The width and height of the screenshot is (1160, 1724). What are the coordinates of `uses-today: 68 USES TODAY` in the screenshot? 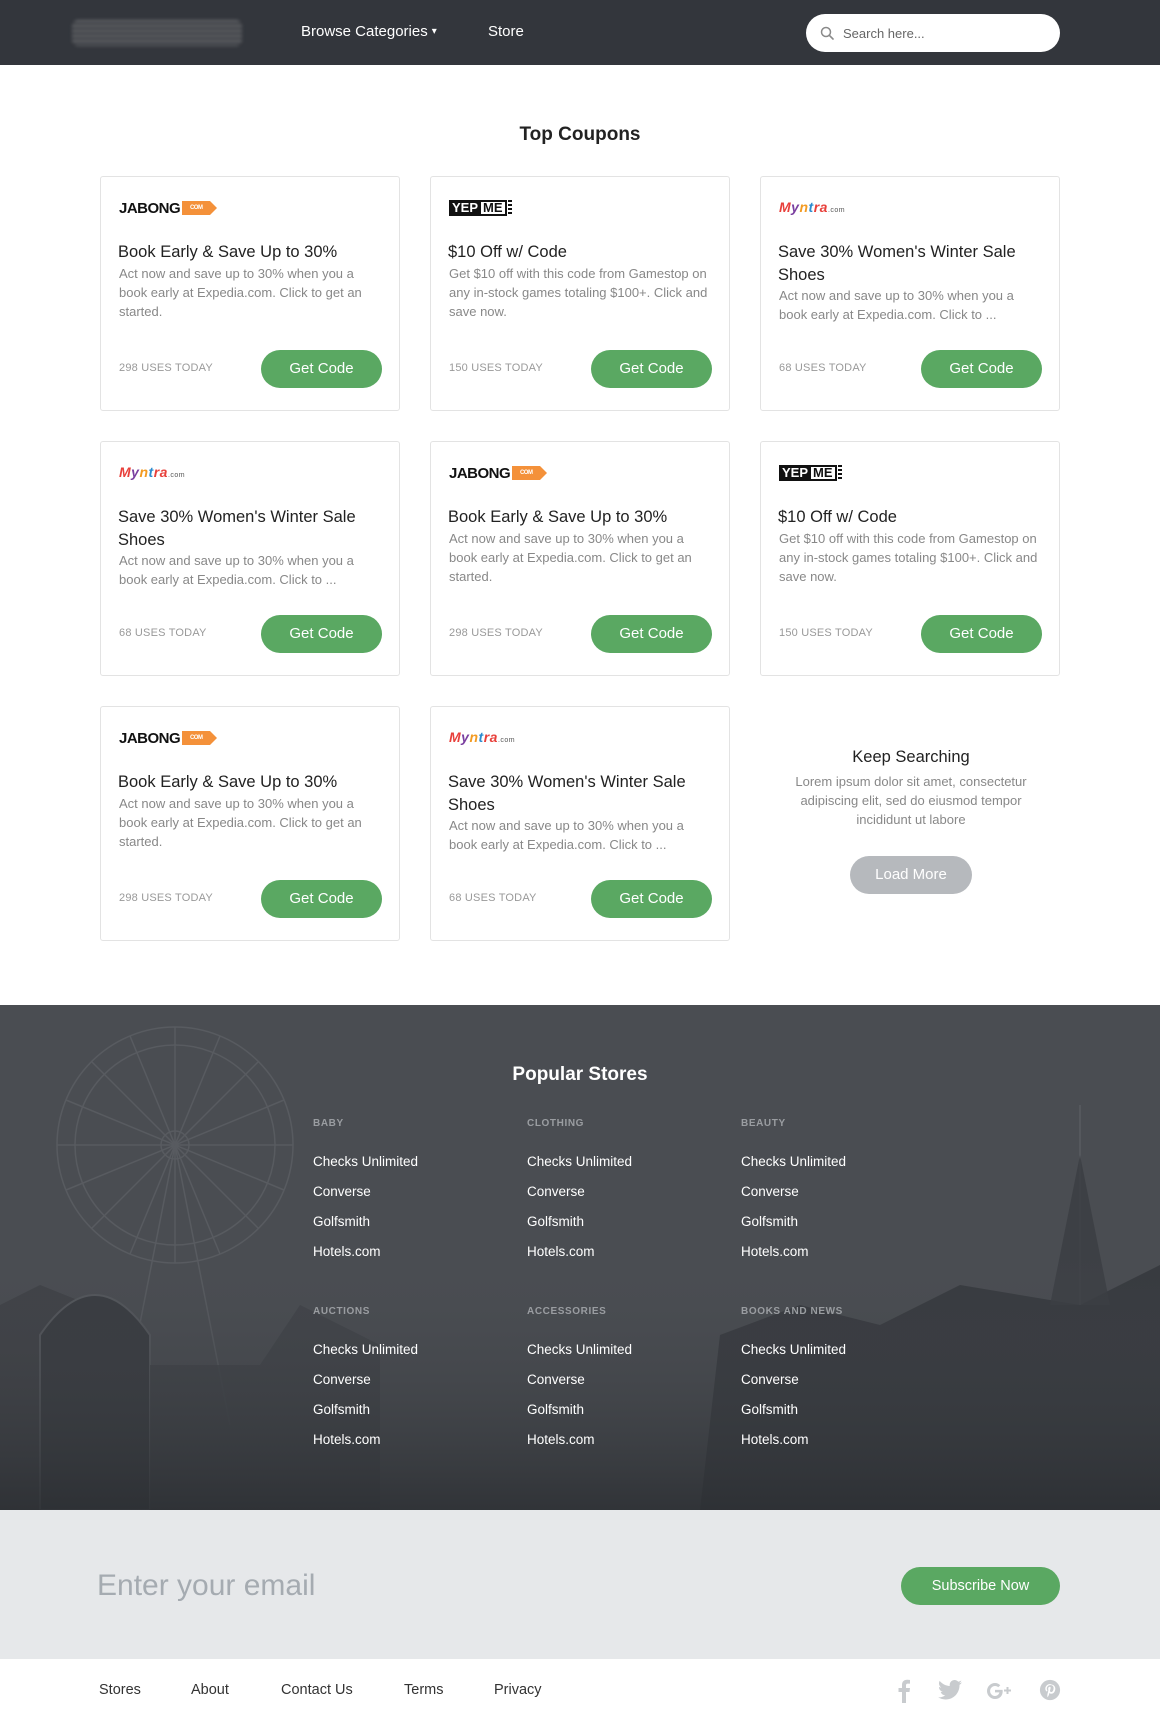 It's located at (493, 898).